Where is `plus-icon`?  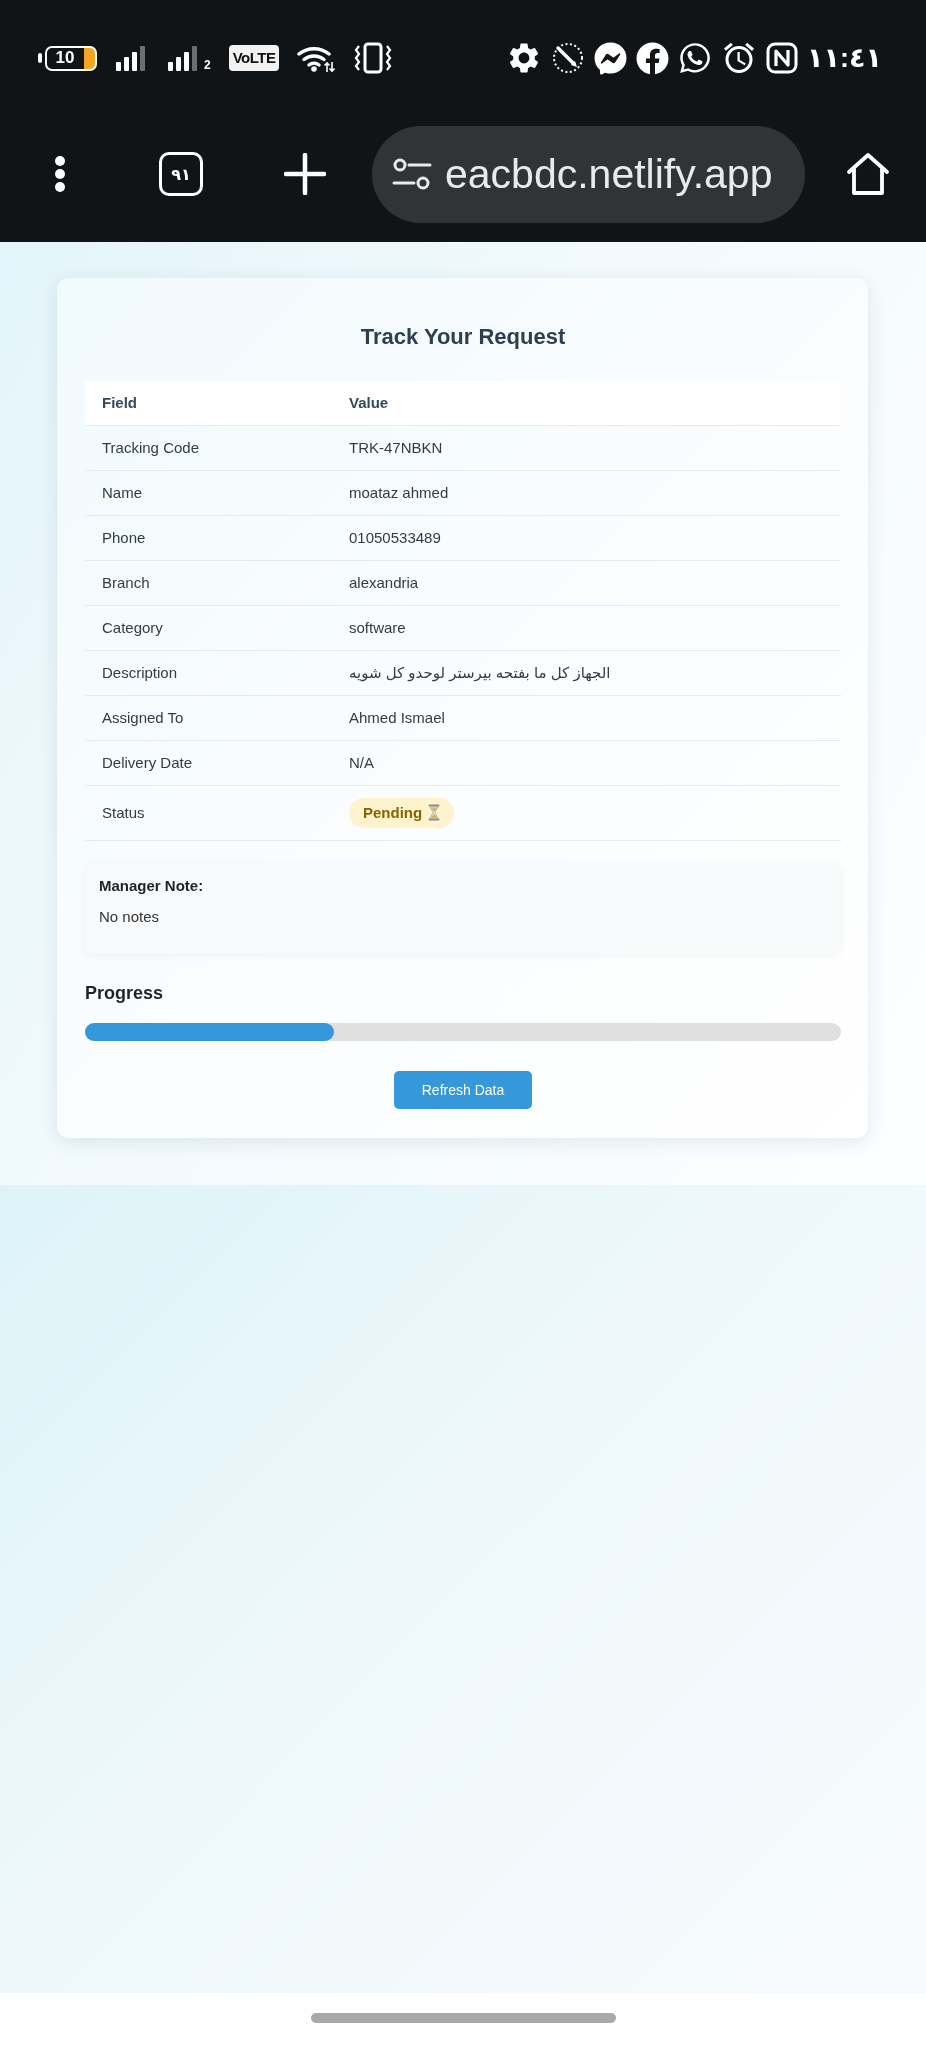
plus-icon is located at coordinates (305, 174).